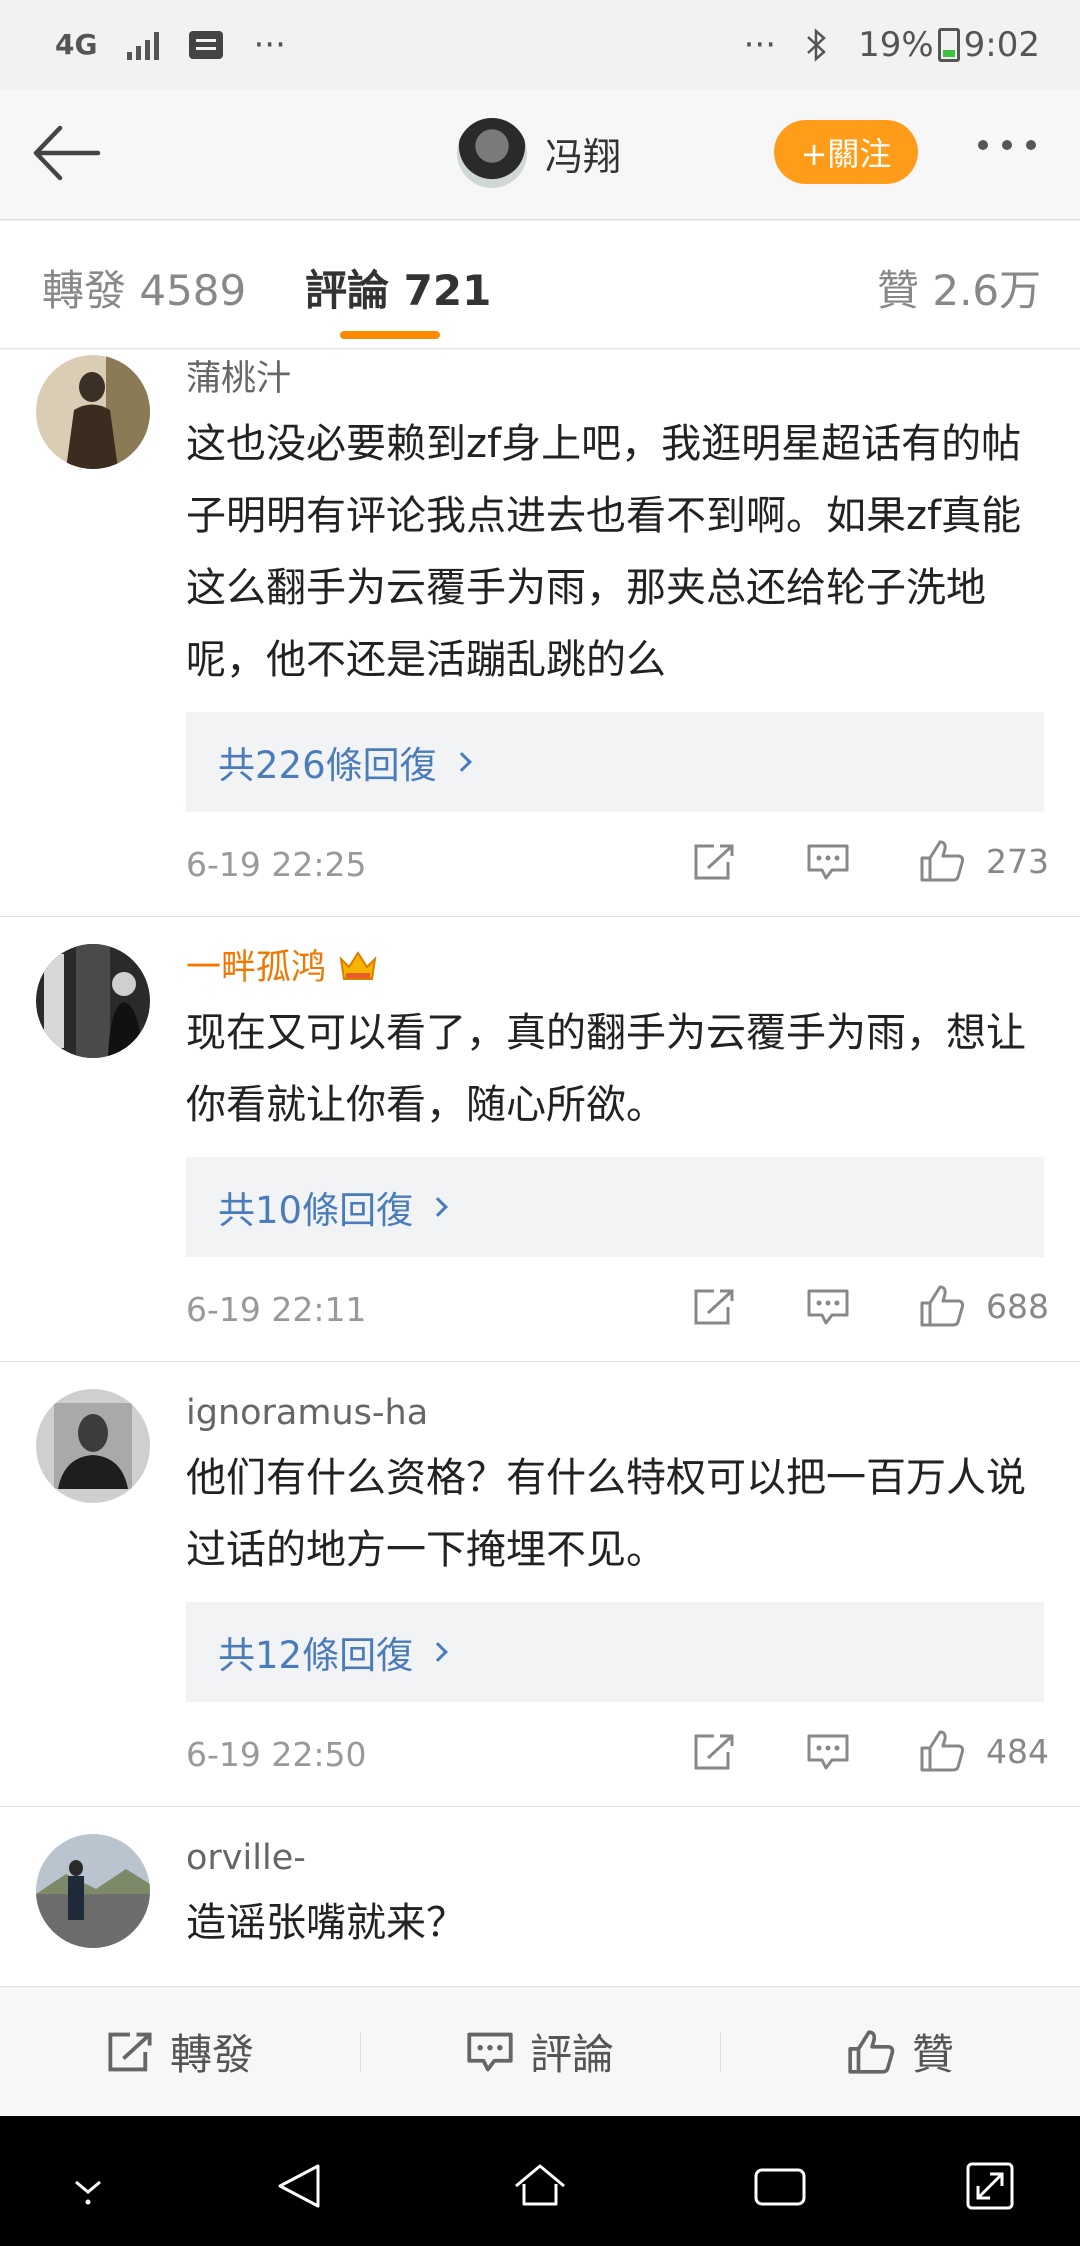  Describe the element at coordinates (490, 2051) in the screenshot. I see `comment-icon` at that location.